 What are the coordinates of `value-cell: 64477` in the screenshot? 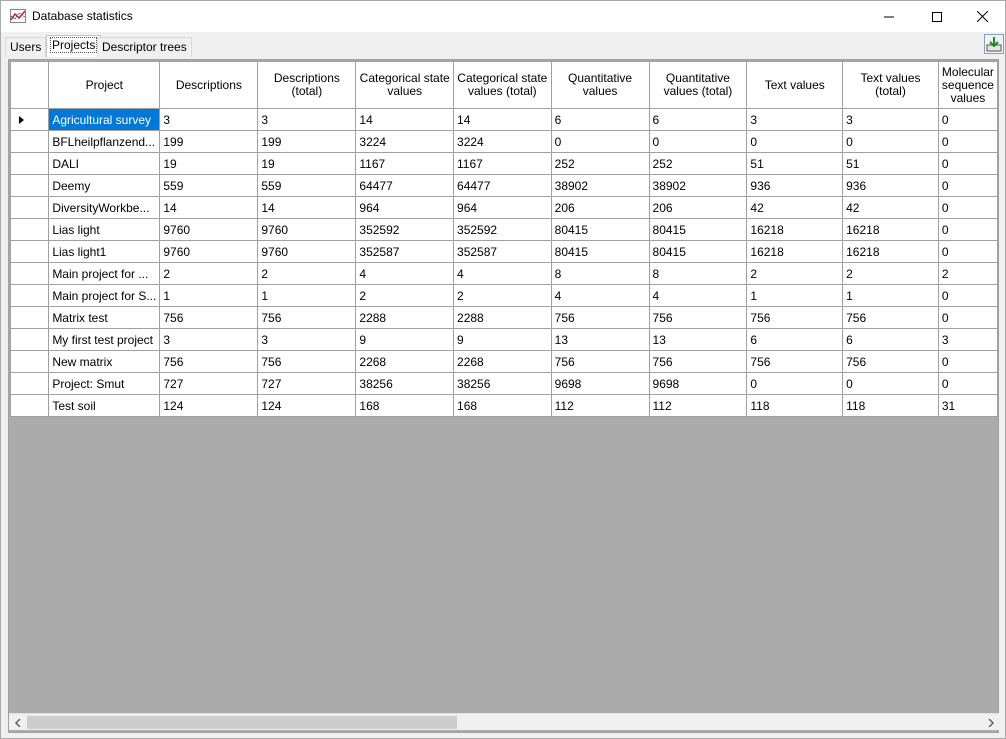 It's located at (405, 185).